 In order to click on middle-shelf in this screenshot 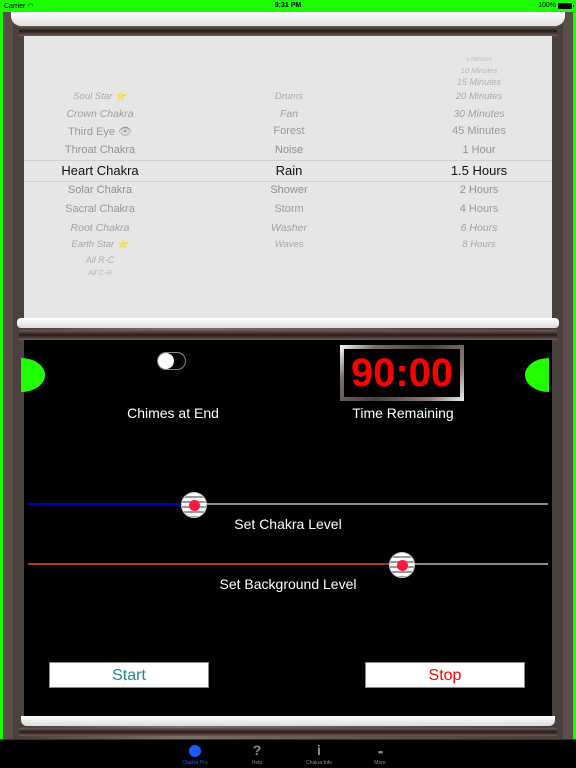, I will do `click(288, 323)`.